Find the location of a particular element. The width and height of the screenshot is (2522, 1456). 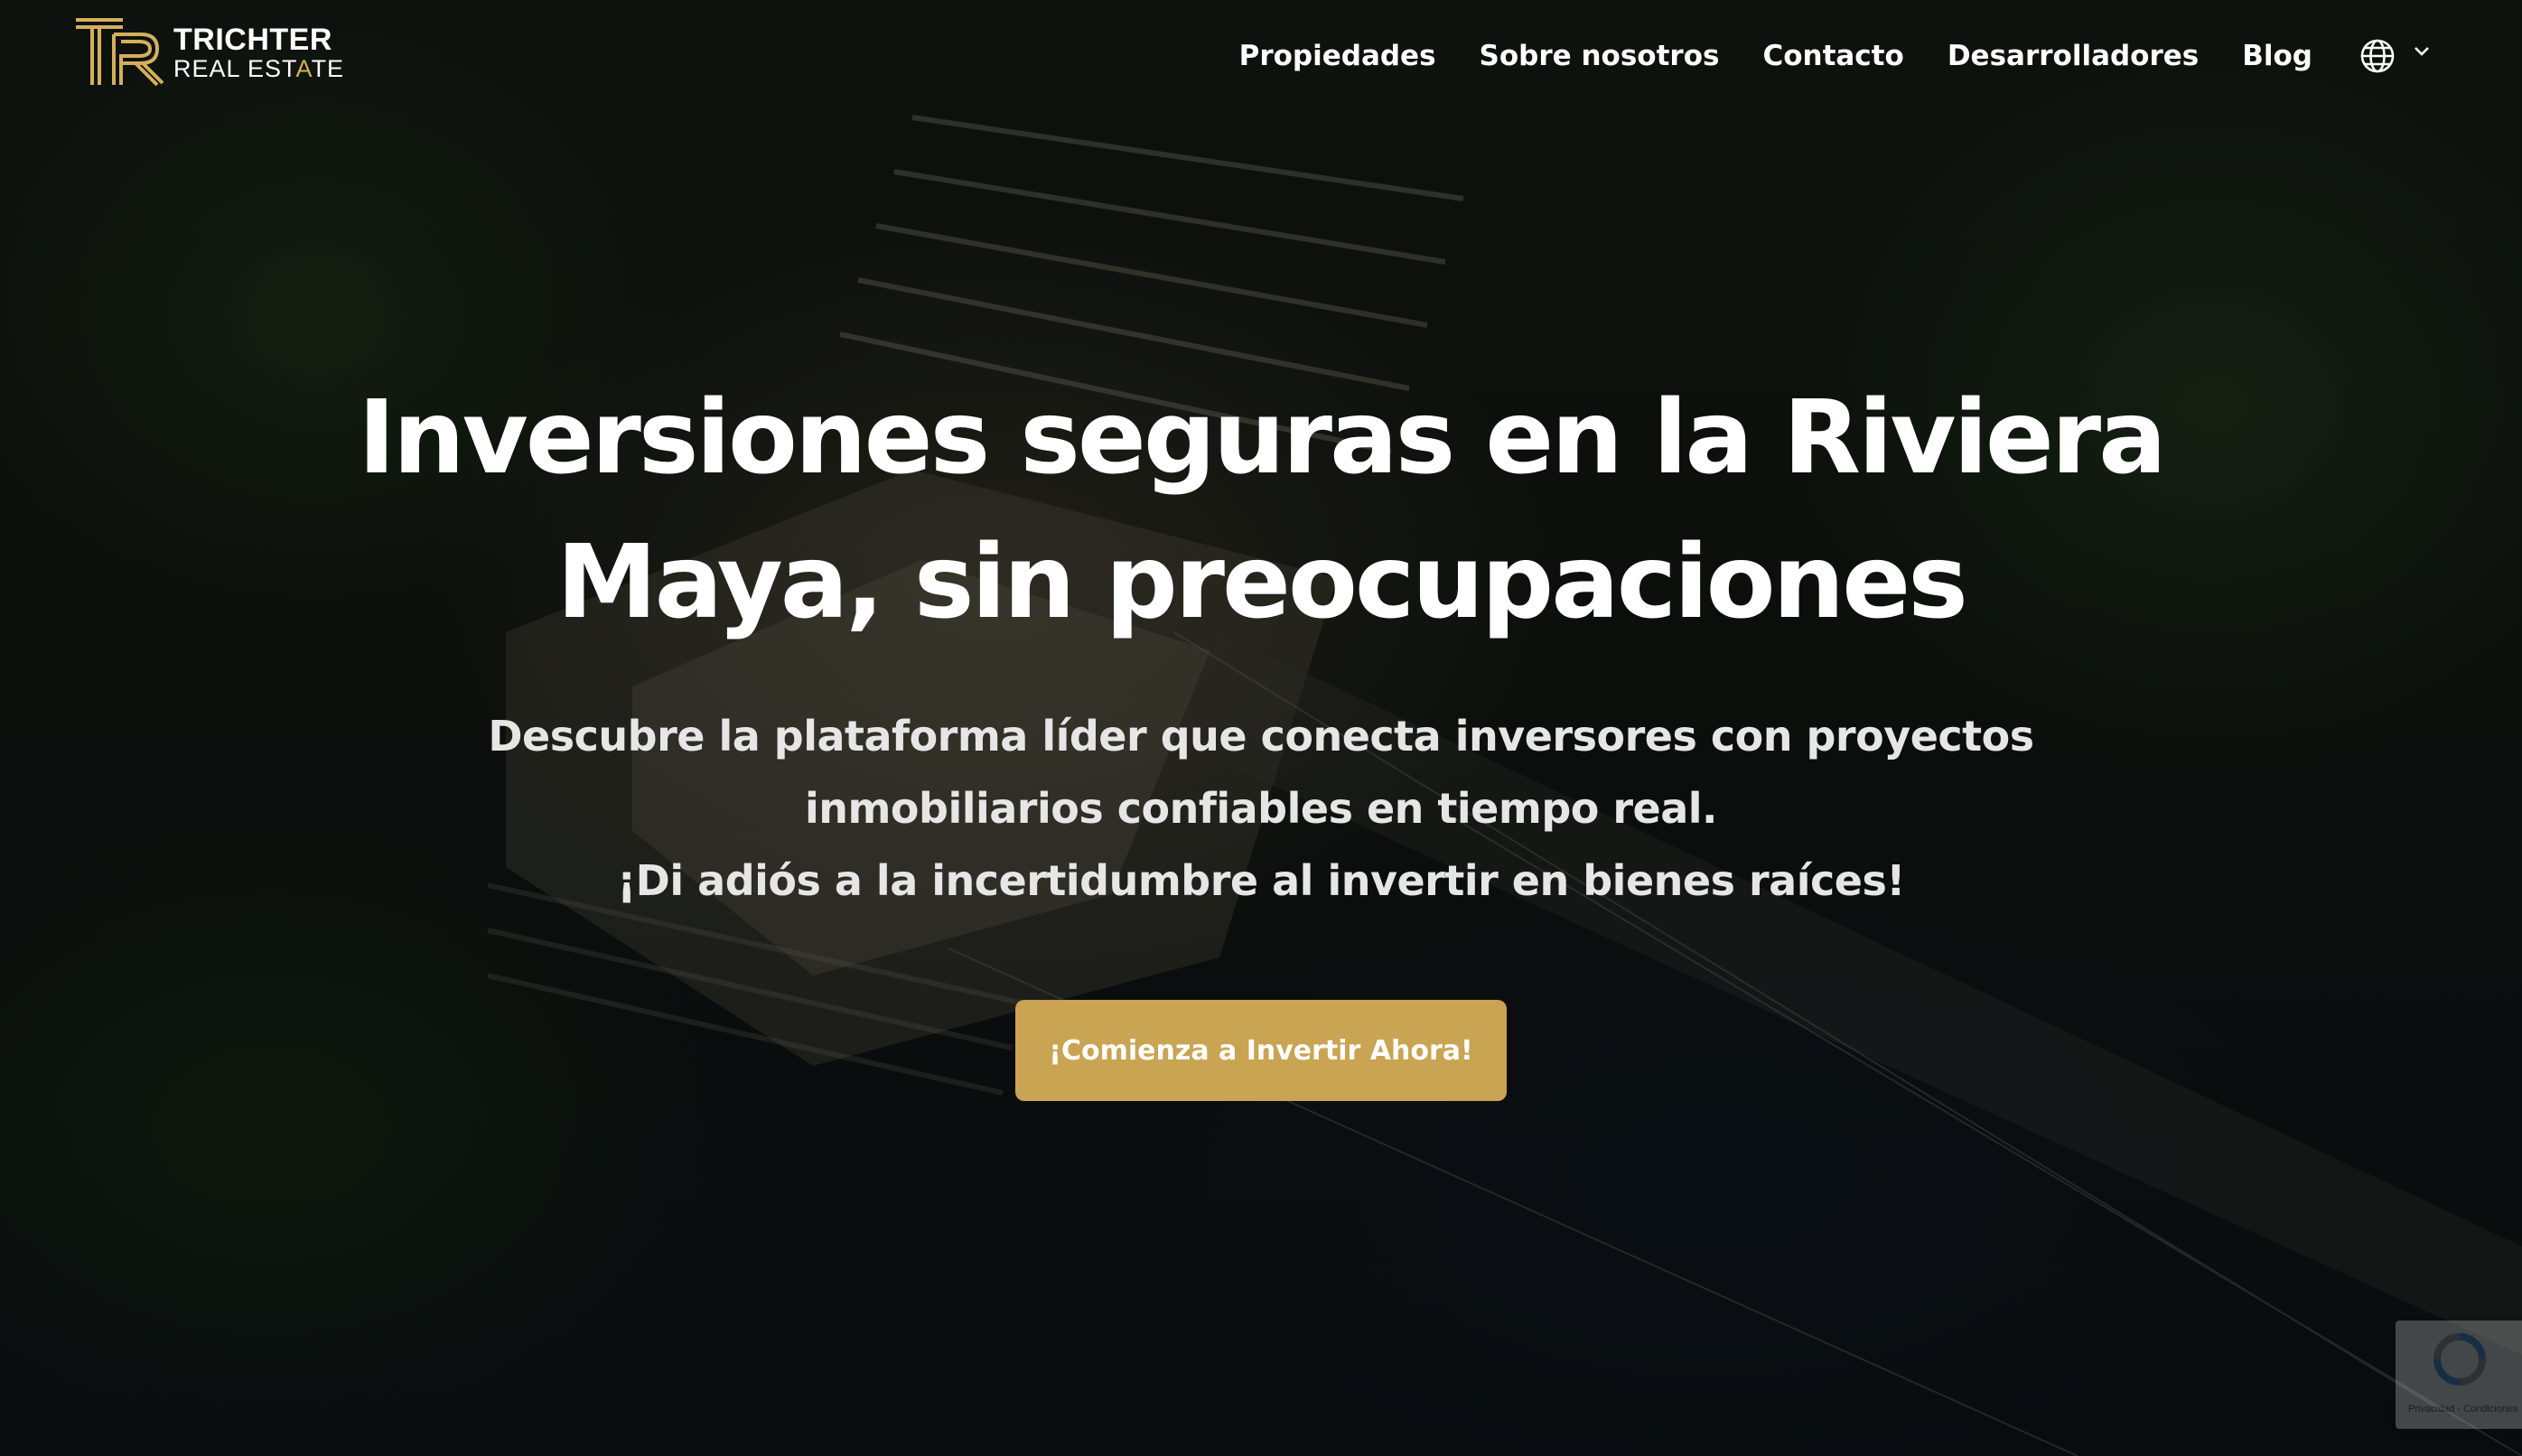

logo-monogram-icon is located at coordinates (120, 52).